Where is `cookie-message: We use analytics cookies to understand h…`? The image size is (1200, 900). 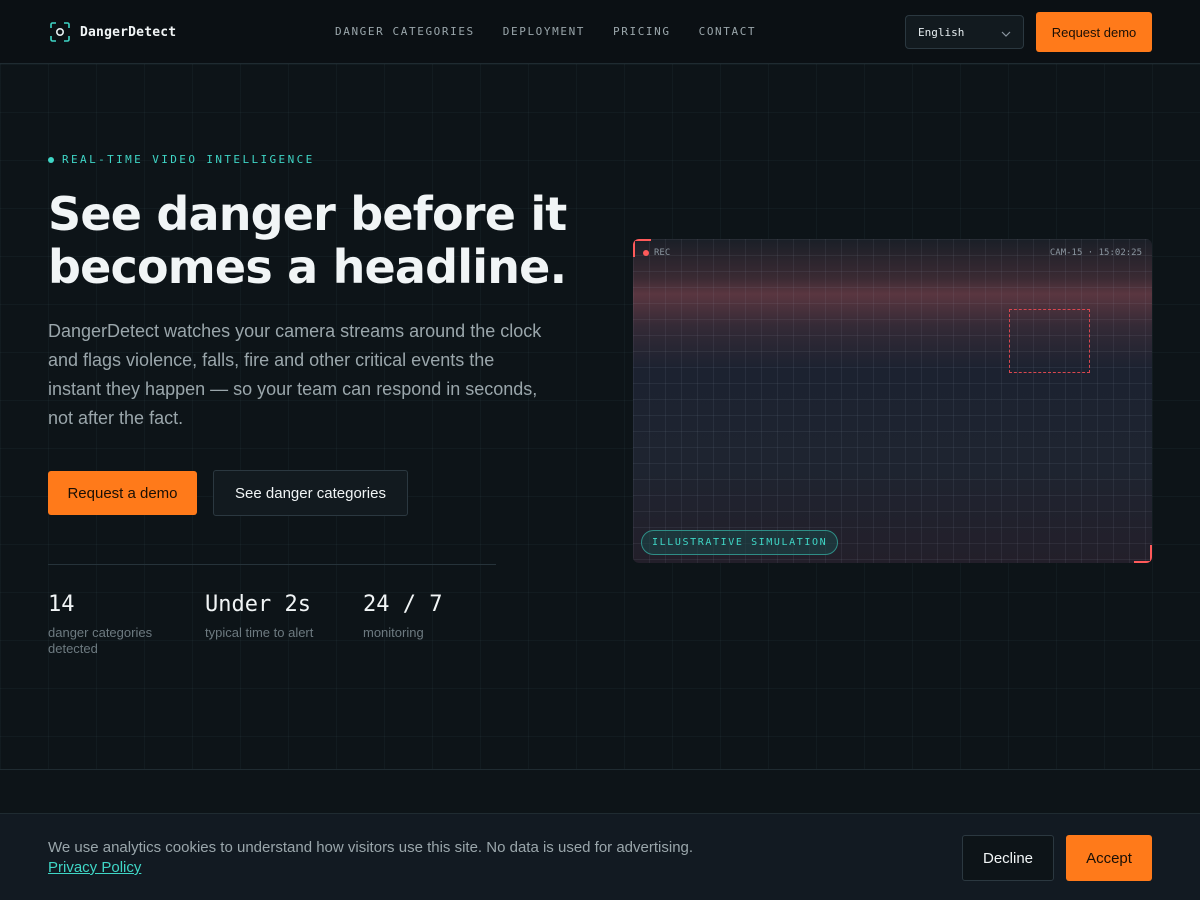
cookie-message: We use analytics cookies to understand h… is located at coordinates (371, 847).